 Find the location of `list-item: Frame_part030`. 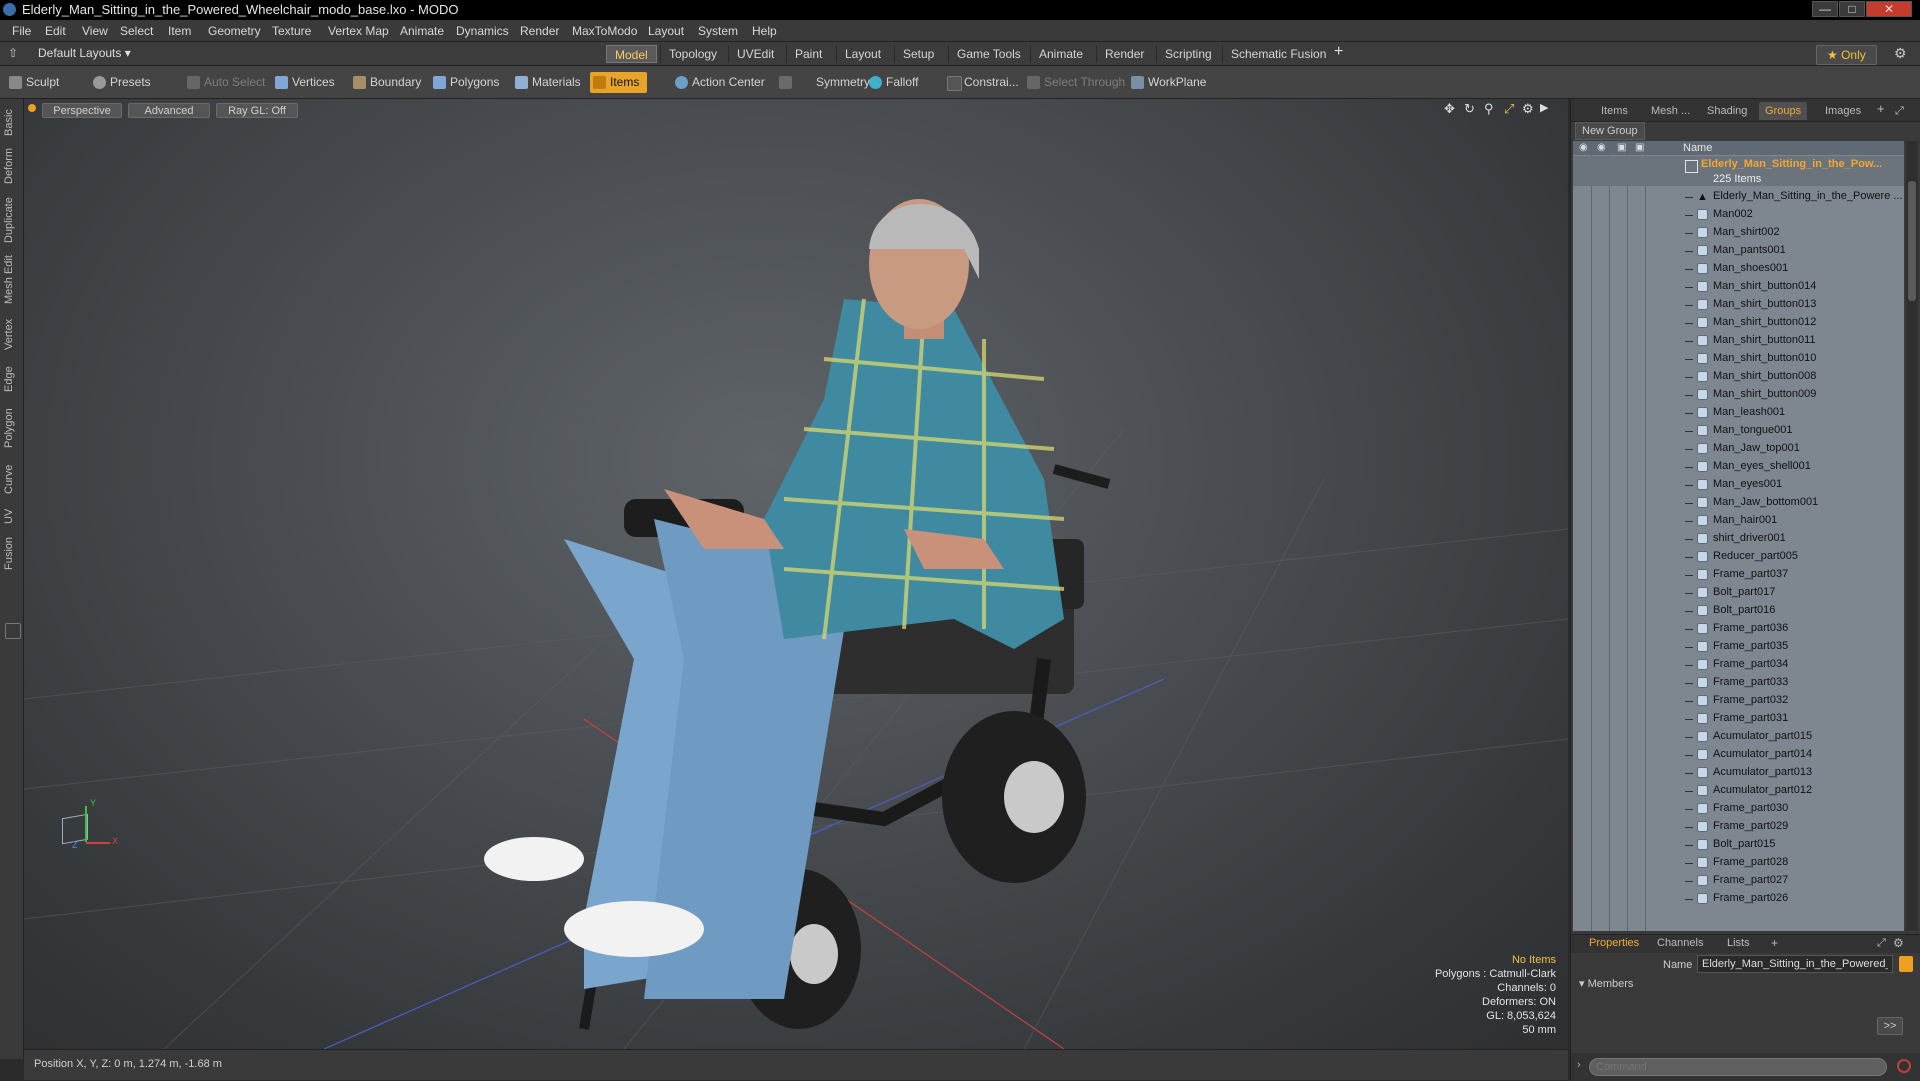

list-item: Frame_part030 is located at coordinates (1738, 809).